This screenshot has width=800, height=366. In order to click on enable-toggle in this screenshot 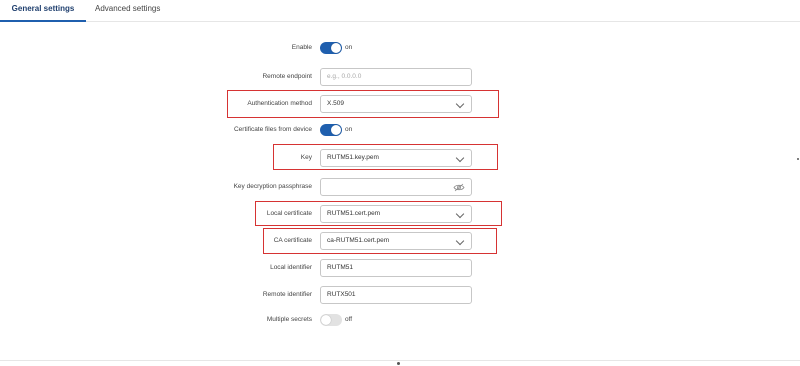, I will do `click(331, 48)`.